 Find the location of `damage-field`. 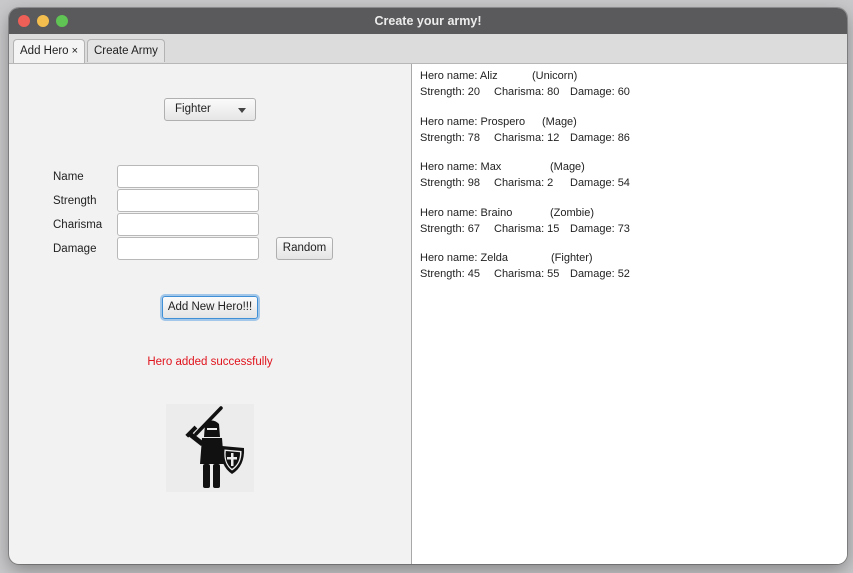

damage-field is located at coordinates (188, 248).